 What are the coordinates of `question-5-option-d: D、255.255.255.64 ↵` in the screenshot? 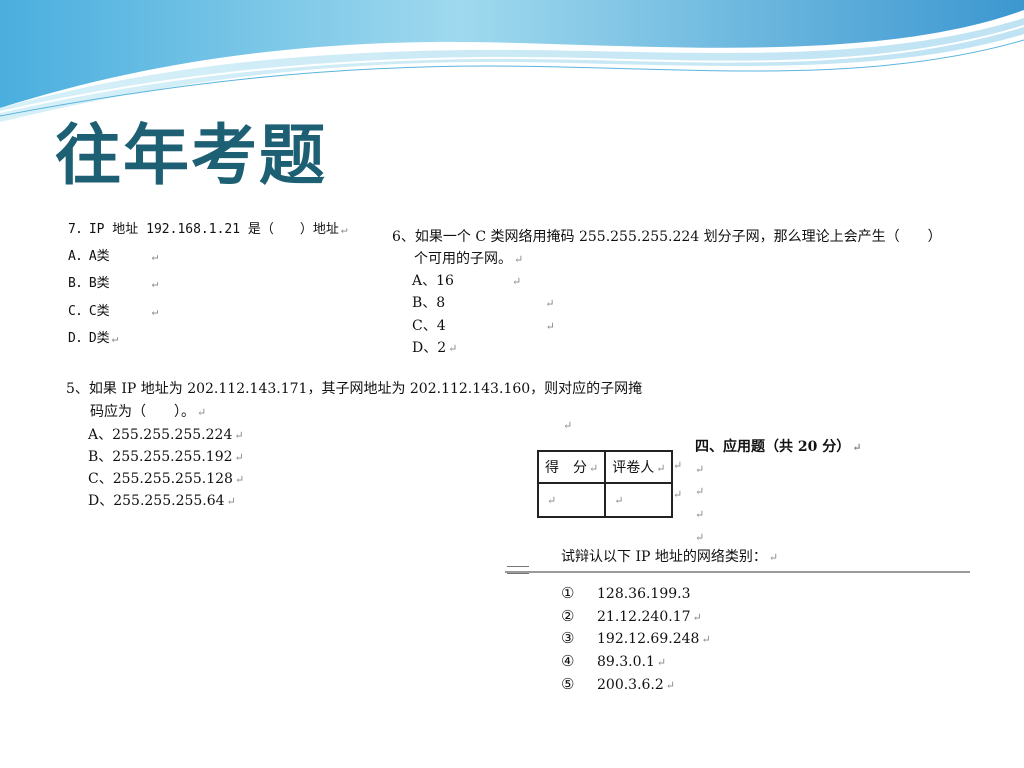 It's located at (162, 501).